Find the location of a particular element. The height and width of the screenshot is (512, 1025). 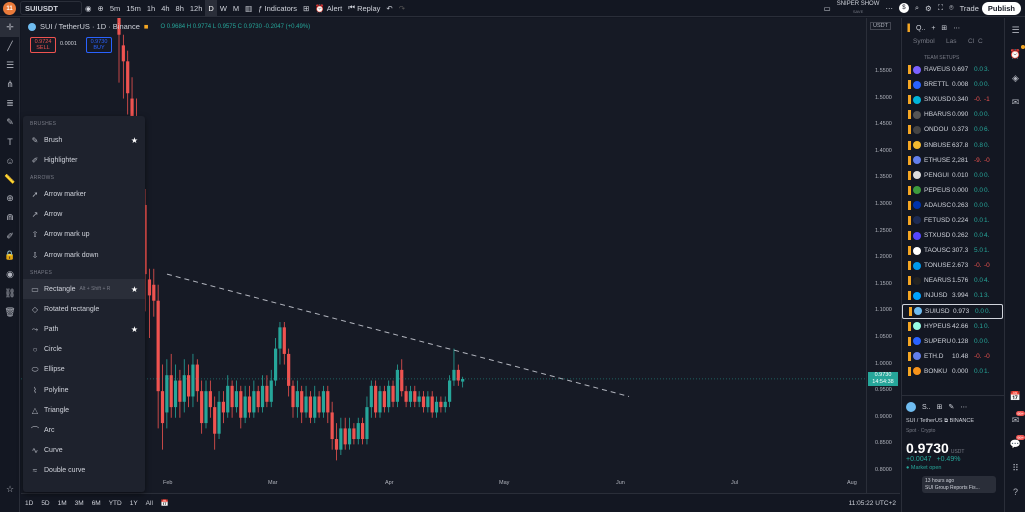

sell-button: 0.9724 SELL is located at coordinates (43, 45).